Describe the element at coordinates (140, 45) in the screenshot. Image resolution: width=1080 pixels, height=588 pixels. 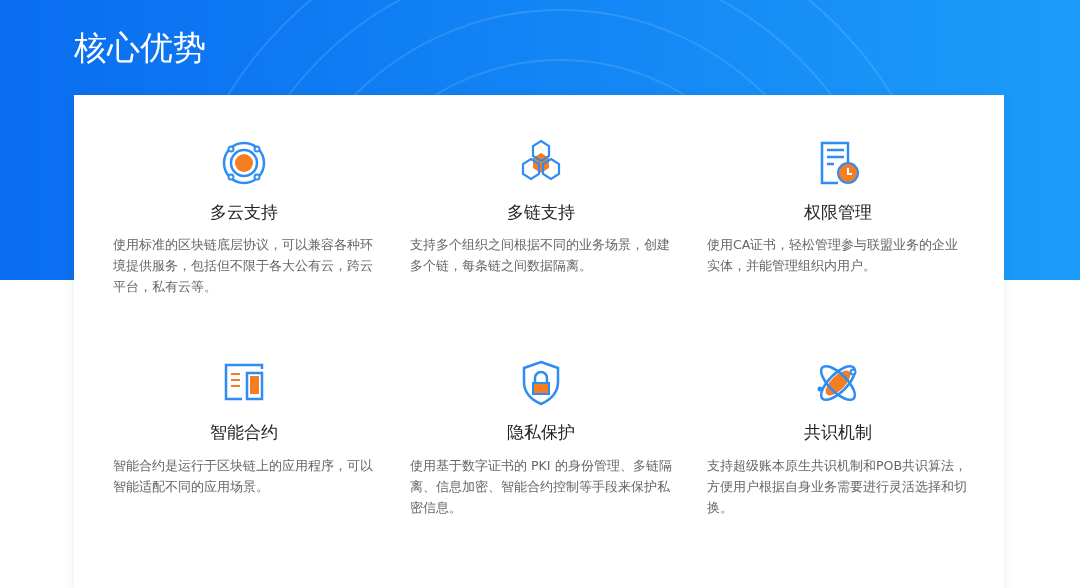
I see `section-title: 核心优势` at that location.